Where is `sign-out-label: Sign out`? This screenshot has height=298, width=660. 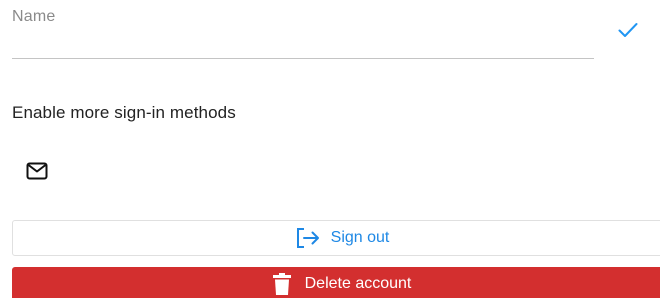
sign-out-label: Sign out is located at coordinates (360, 237).